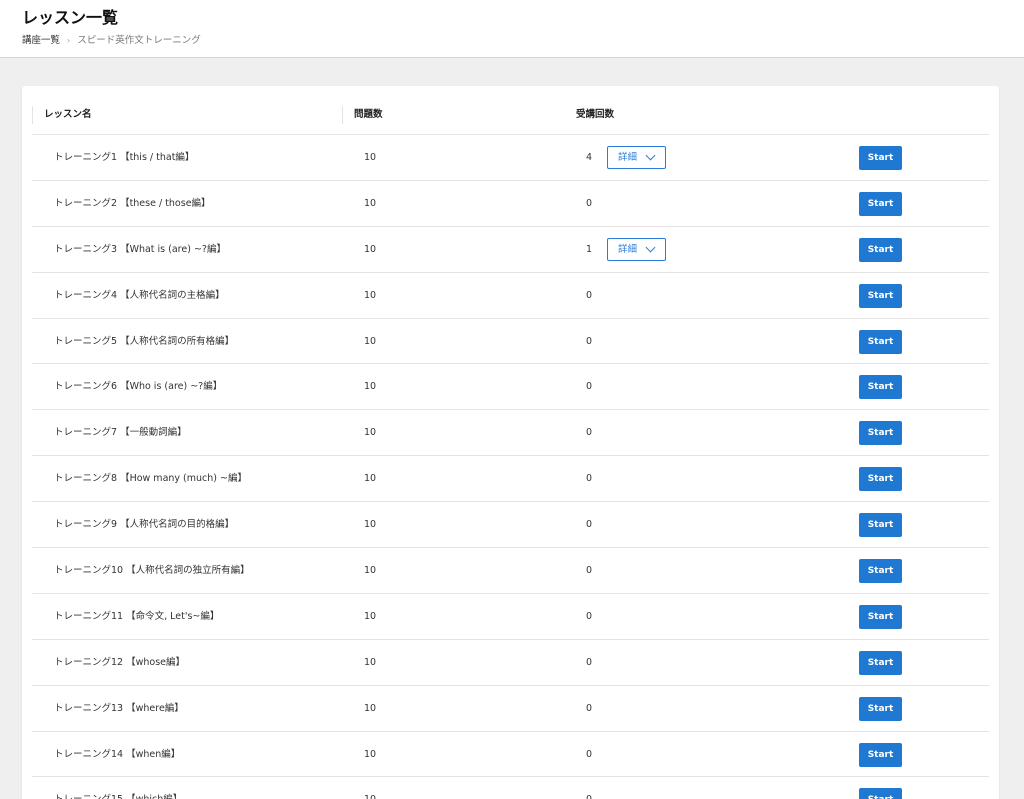 The image size is (1024, 799). What do you see at coordinates (510, 296) in the screenshot?
I see `table-row: トレーニング4 【人称代名詞の主格編】 10 0 Start` at bounding box center [510, 296].